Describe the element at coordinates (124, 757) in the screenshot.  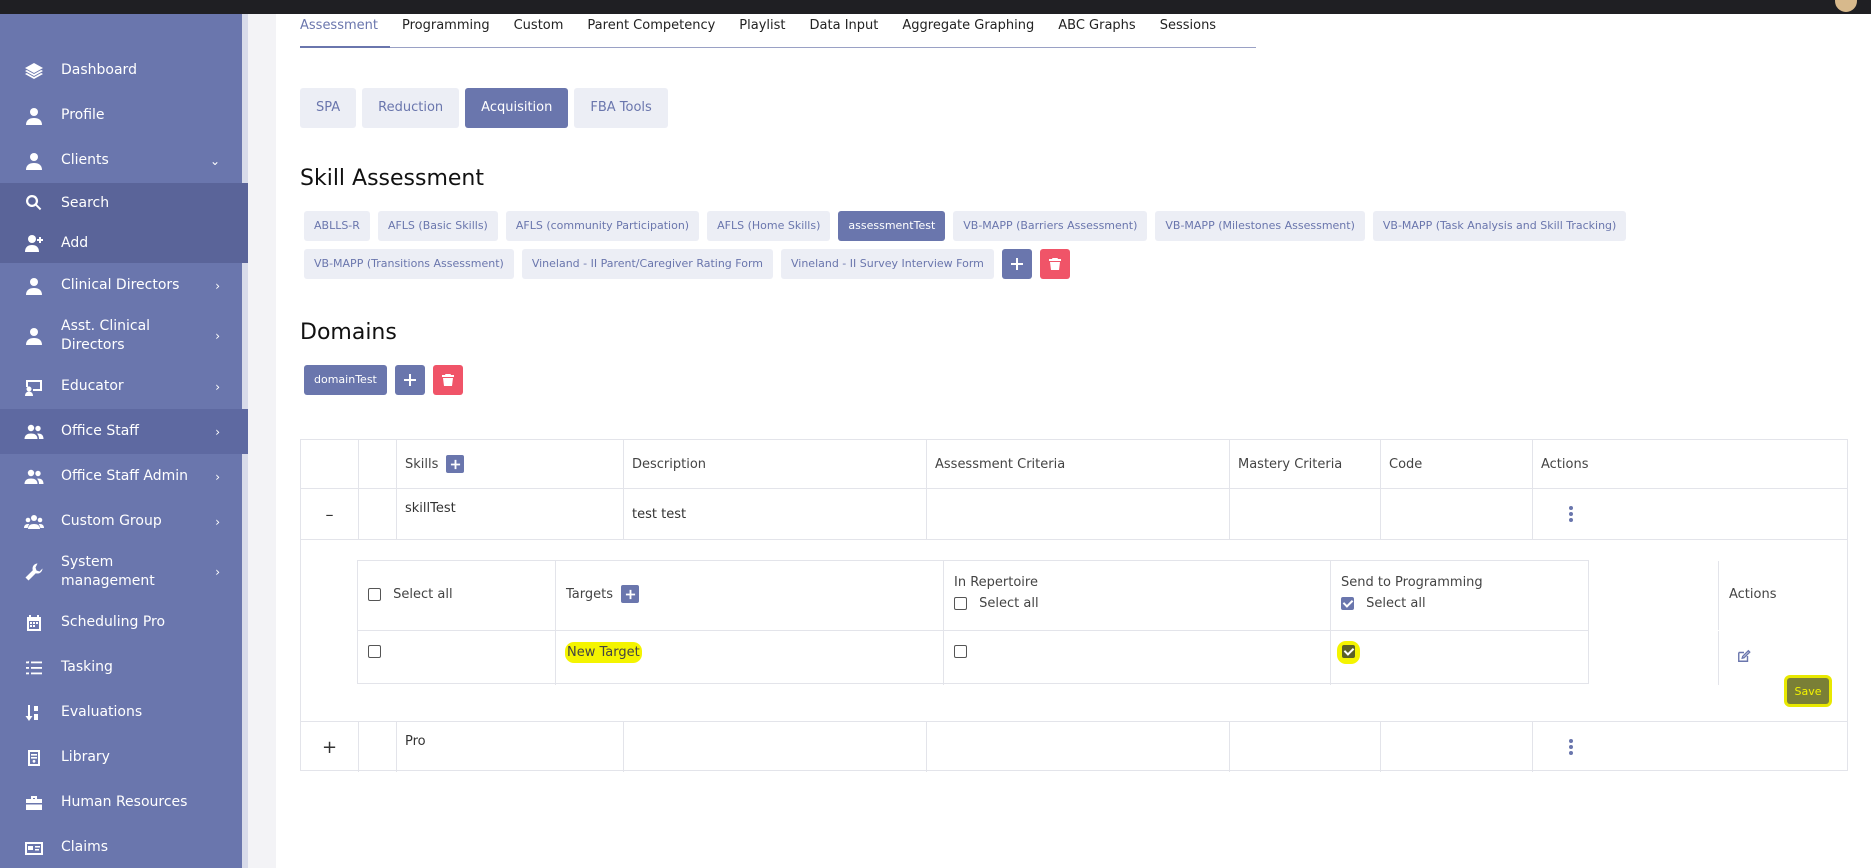
I see `sidebar-item-library: Library` at that location.